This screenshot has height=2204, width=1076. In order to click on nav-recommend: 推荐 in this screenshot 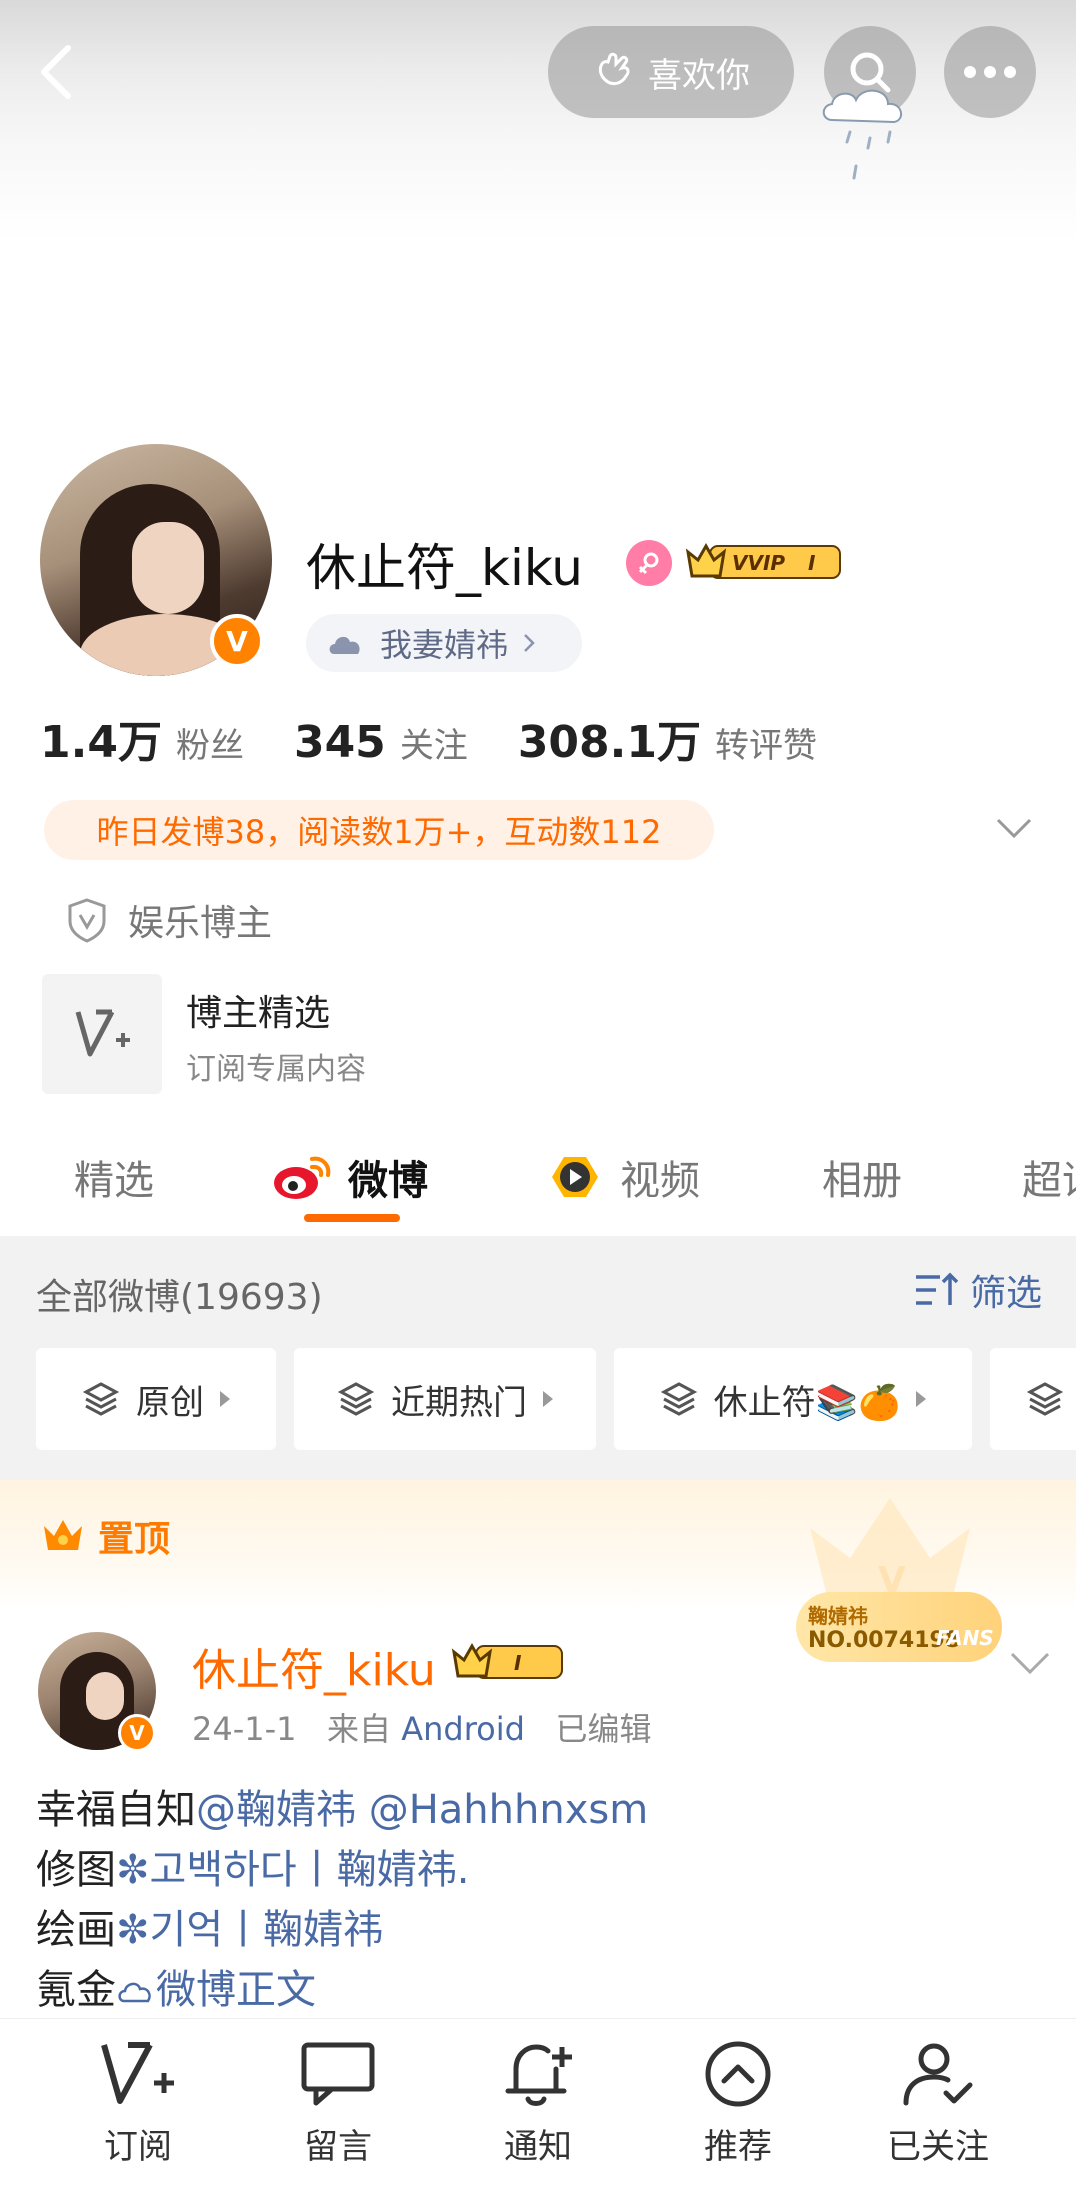, I will do `click(738, 2103)`.